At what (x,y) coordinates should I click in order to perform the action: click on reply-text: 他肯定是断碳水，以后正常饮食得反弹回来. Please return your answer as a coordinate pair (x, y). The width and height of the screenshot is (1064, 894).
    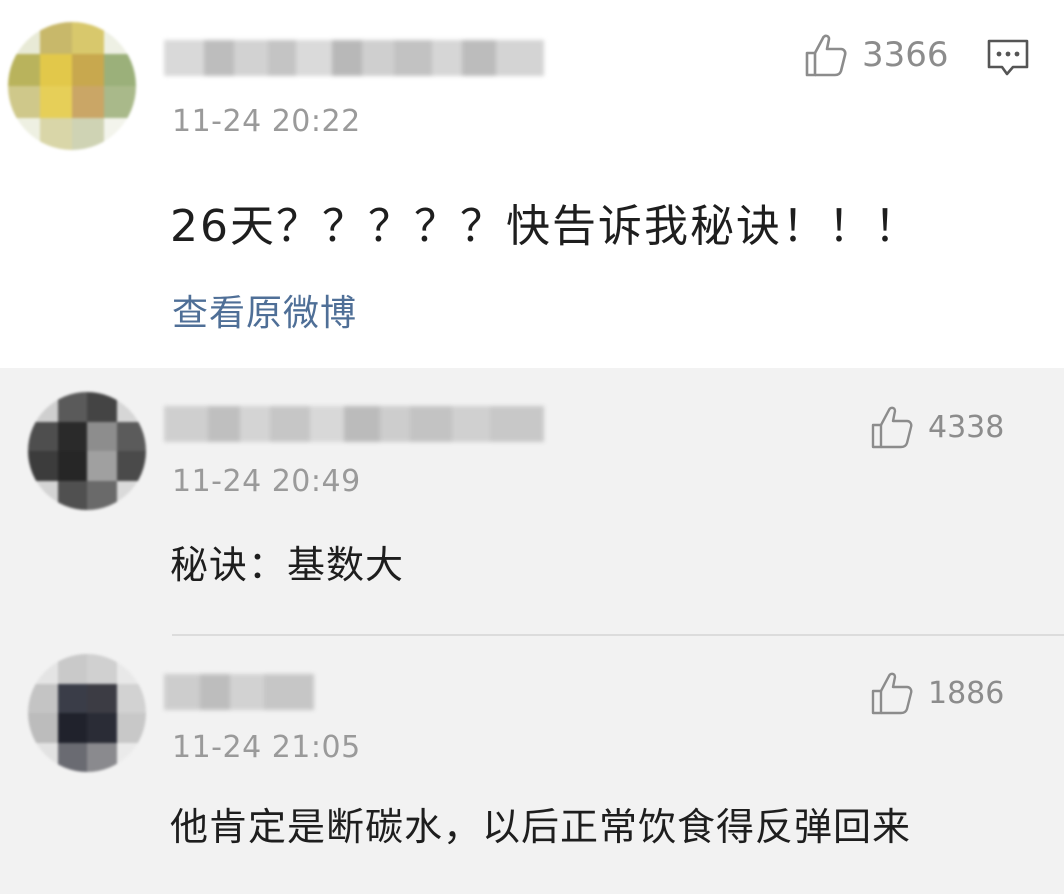
    Looking at the image, I should click on (541, 827).